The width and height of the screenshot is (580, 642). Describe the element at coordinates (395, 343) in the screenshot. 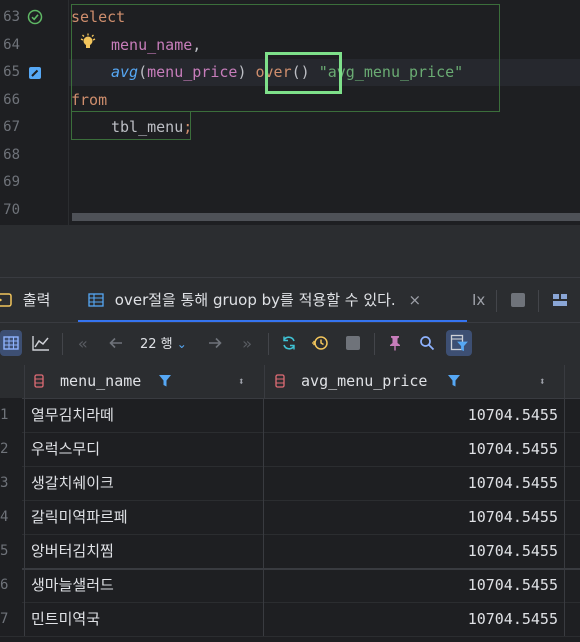

I see `pin-icon` at that location.